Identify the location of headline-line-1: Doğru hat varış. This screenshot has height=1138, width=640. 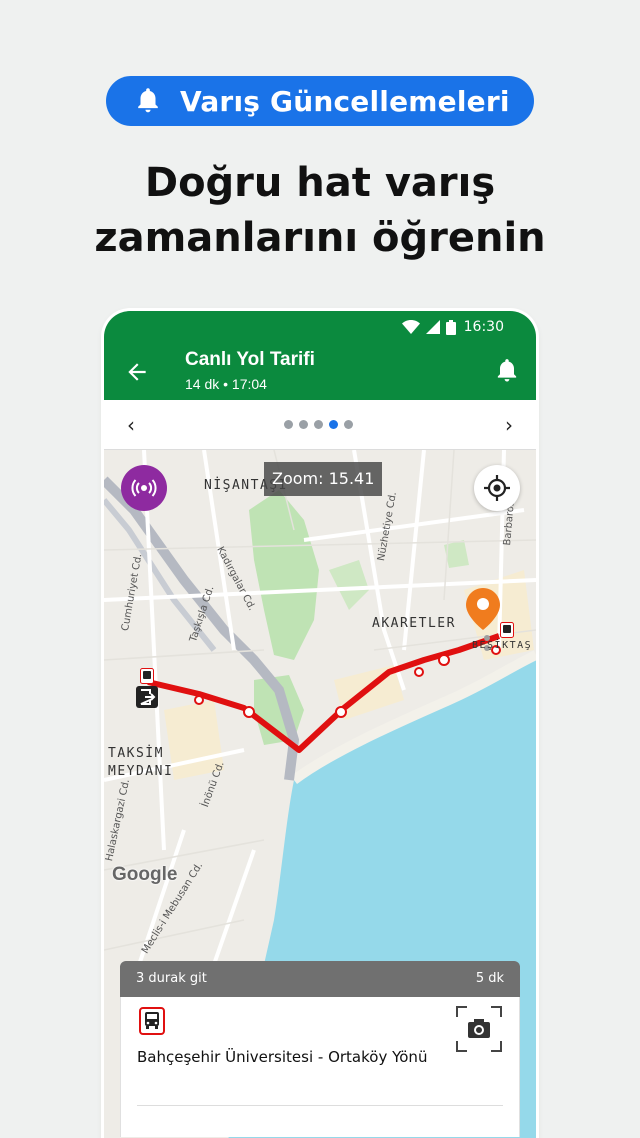
(320, 183).